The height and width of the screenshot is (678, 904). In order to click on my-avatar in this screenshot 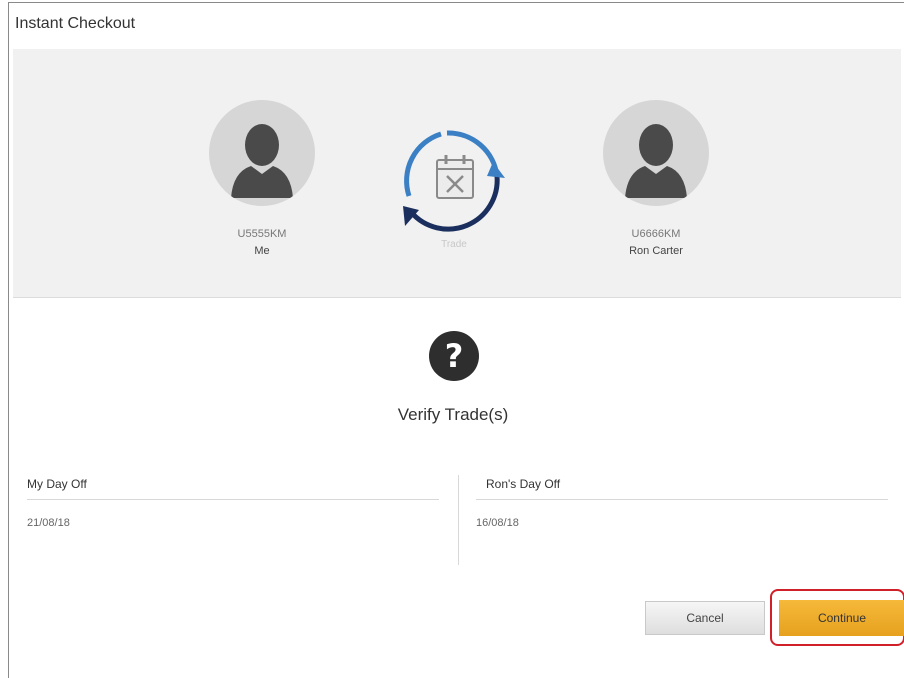, I will do `click(262, 153)`.